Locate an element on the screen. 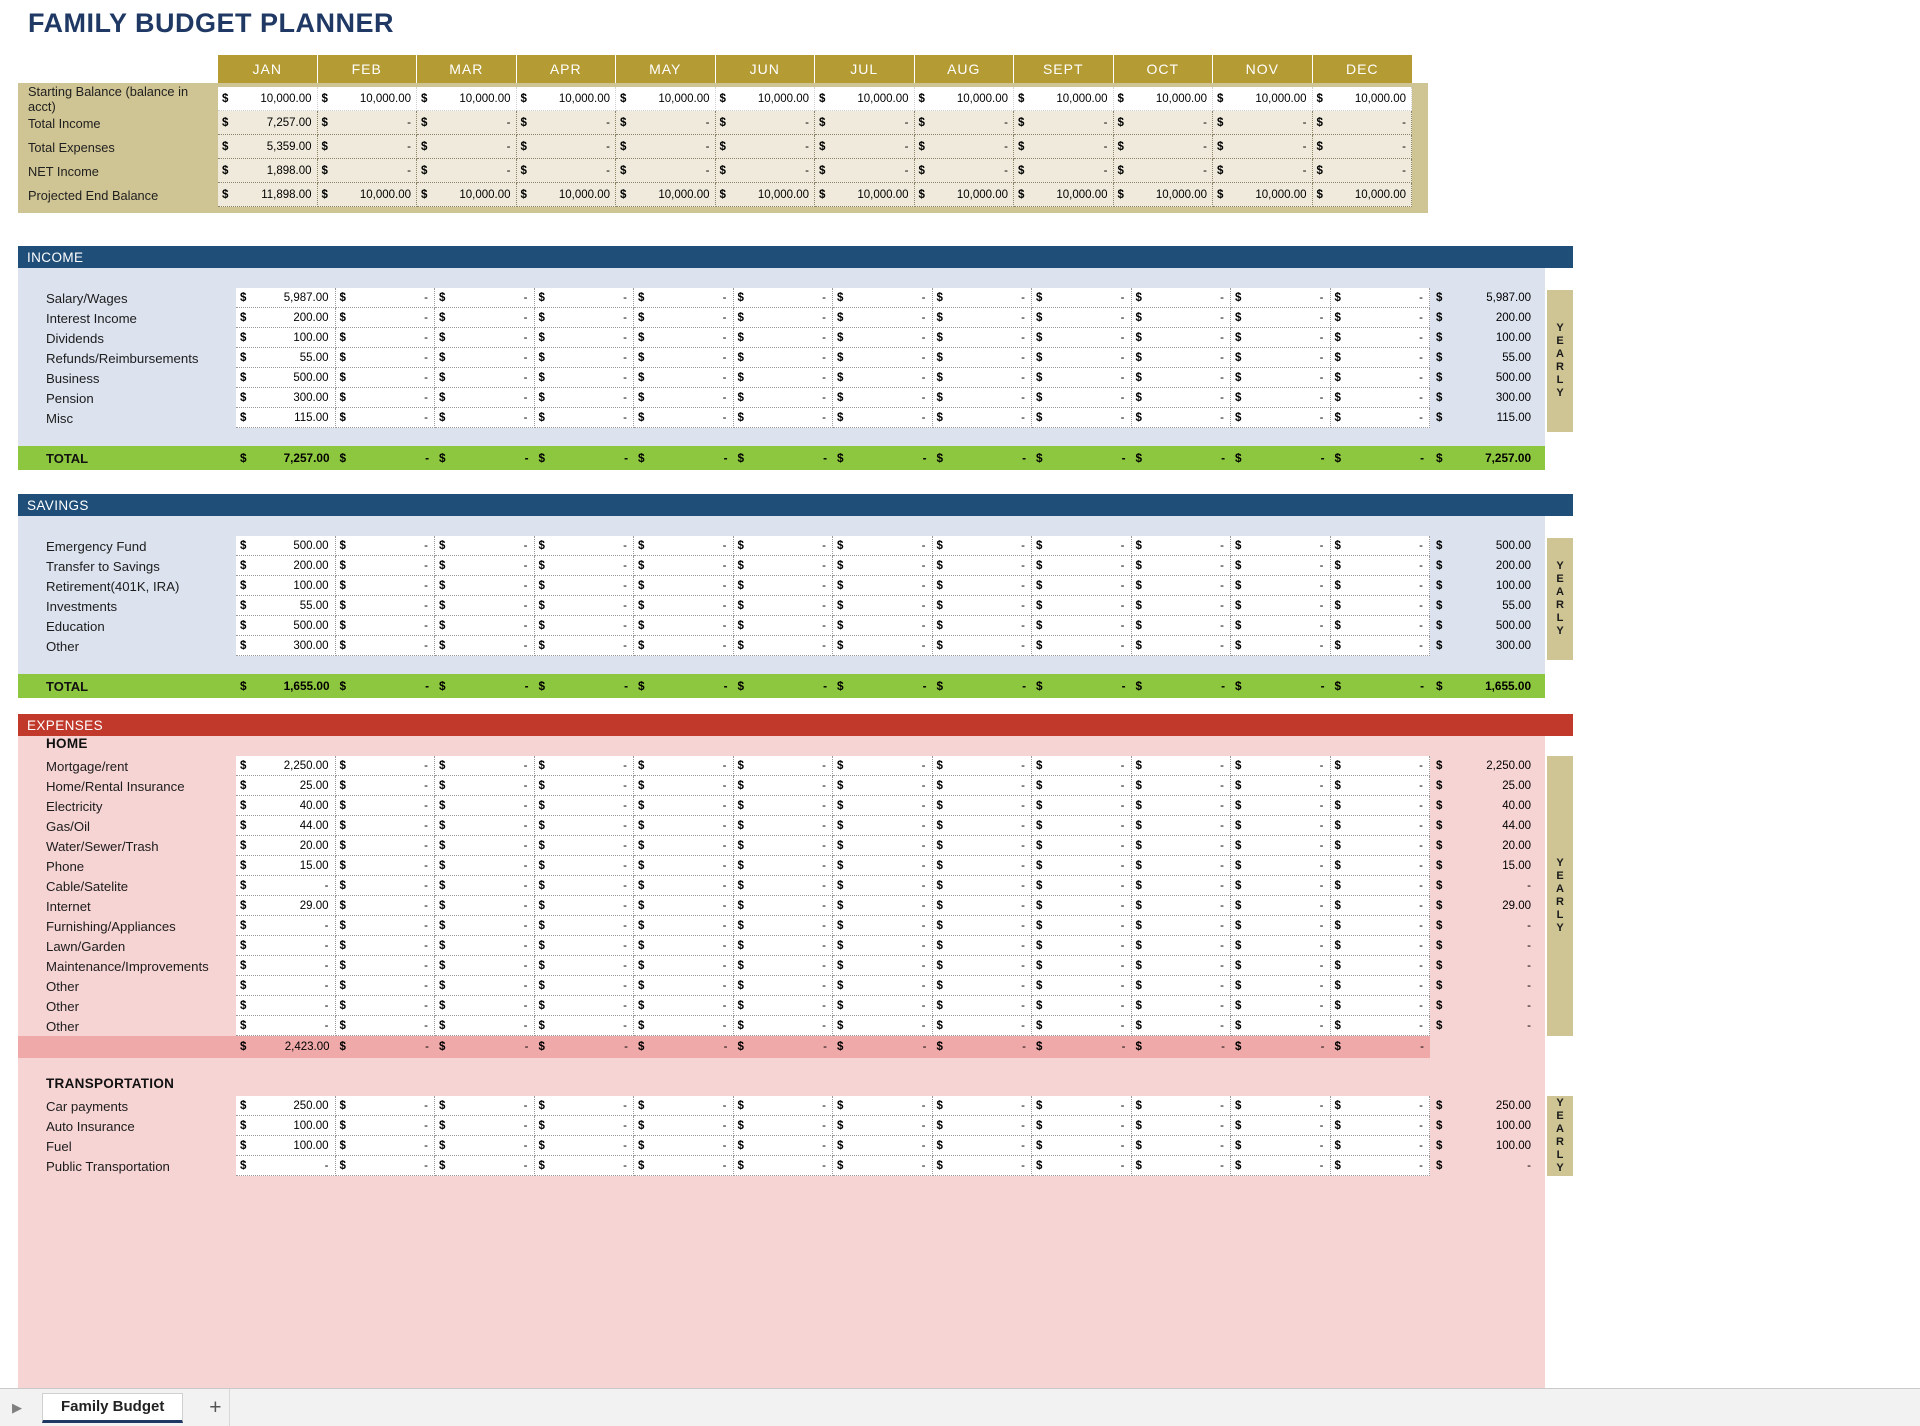  month-cell: $44.00 is located at coordinates (286, 826).